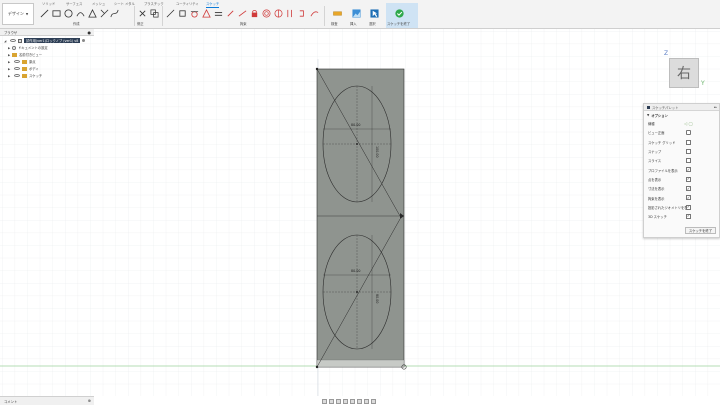  What do you see at coordinates (688, 161) in the screenshot?
I see `slice-checkbox` at bounding box center [688, 161].